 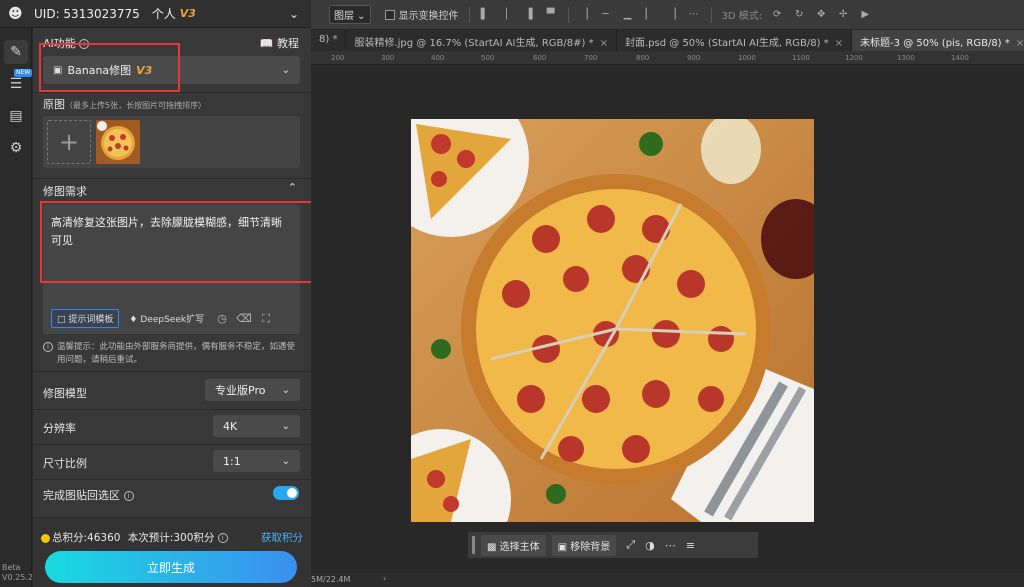 I want to click on users-icon: ☻, so click(x=15, y=13).